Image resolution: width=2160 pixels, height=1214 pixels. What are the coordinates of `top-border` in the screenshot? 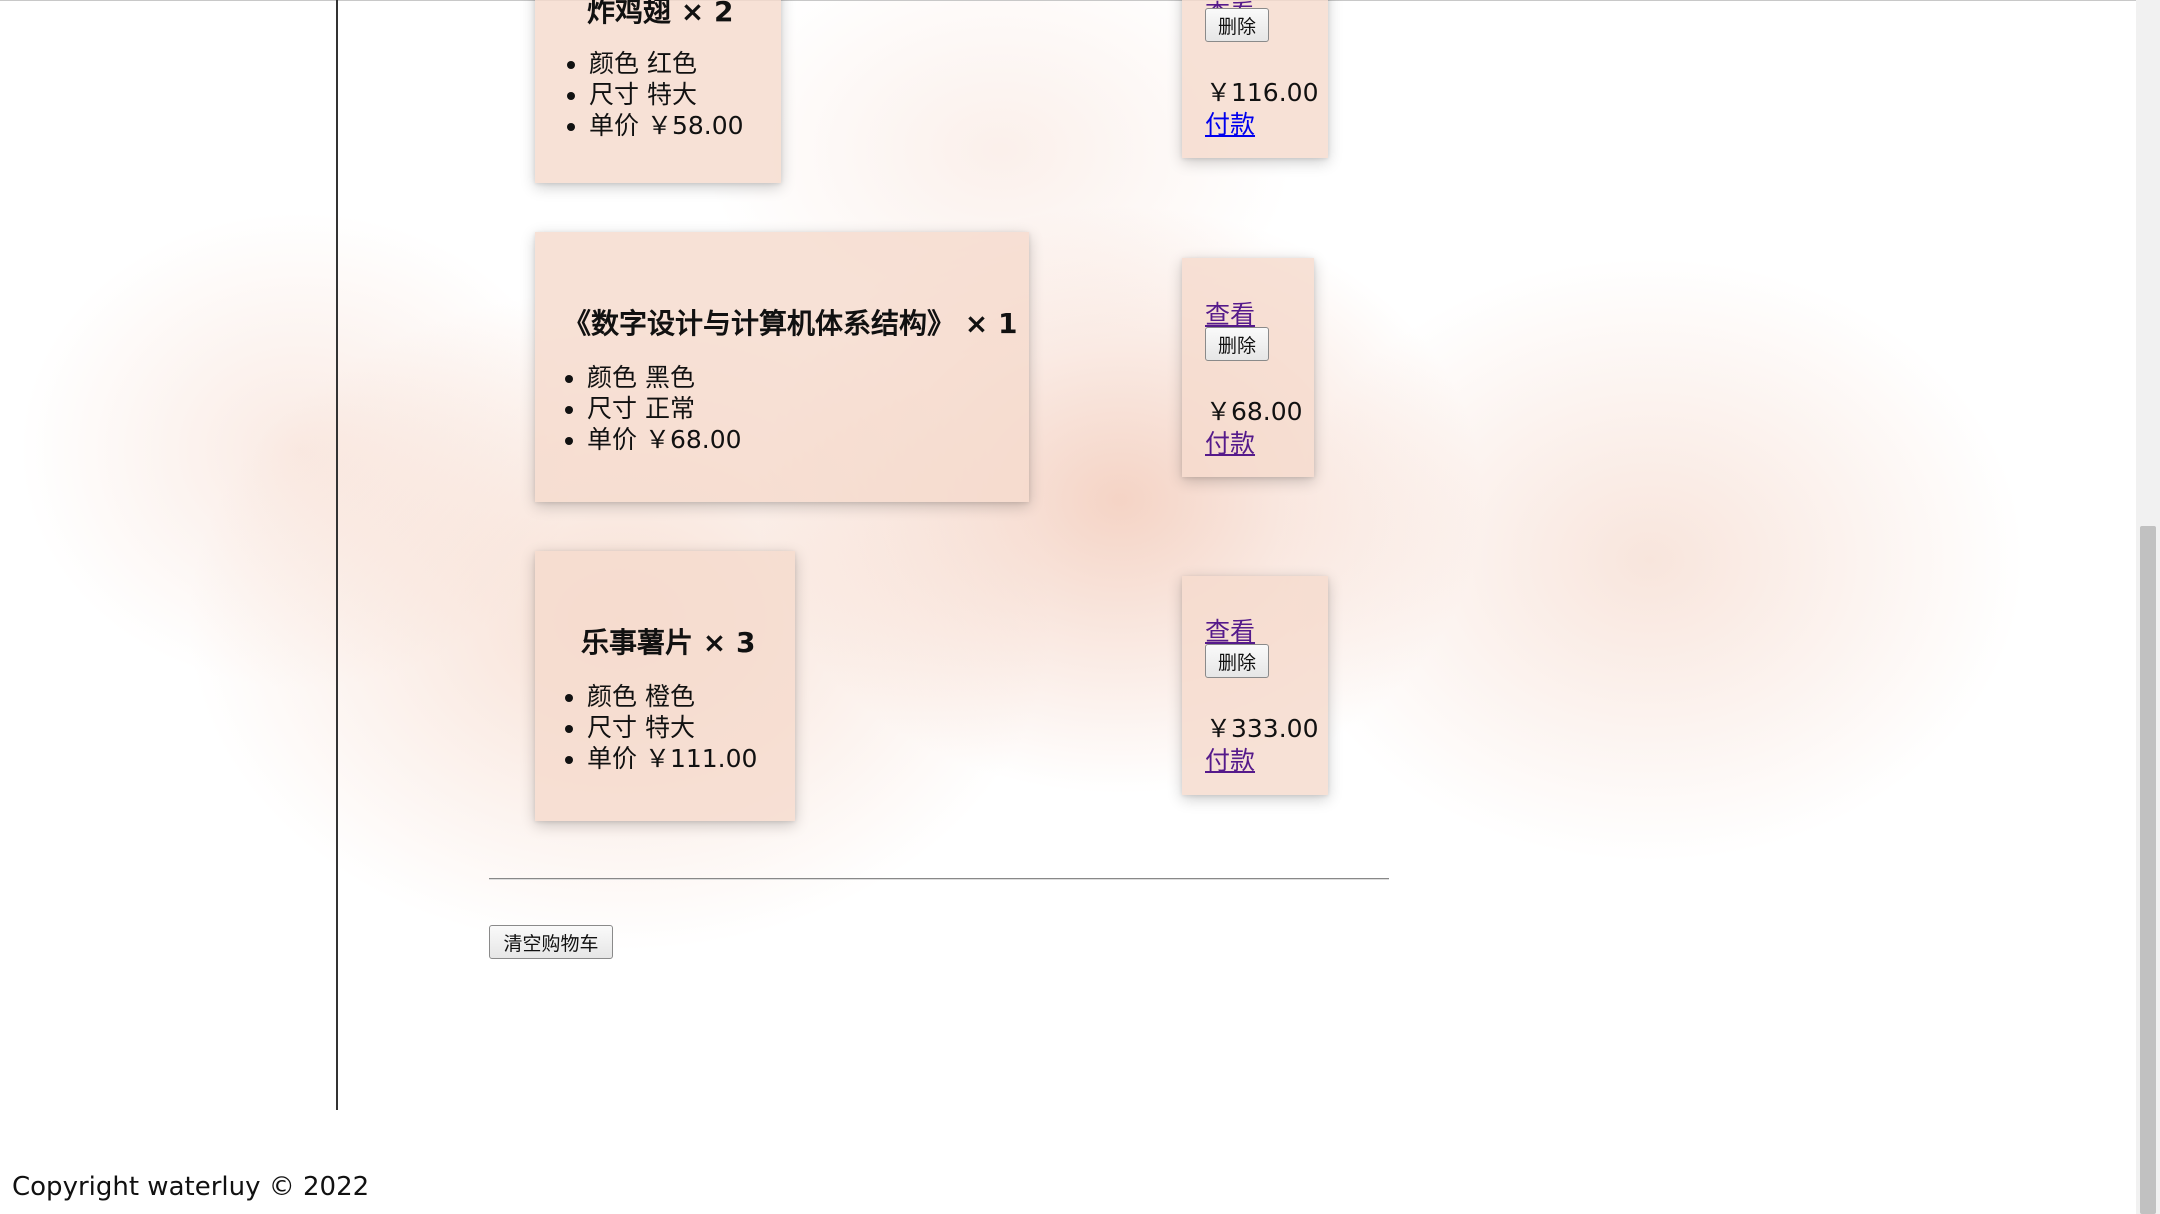 It's located at (1068, 0).